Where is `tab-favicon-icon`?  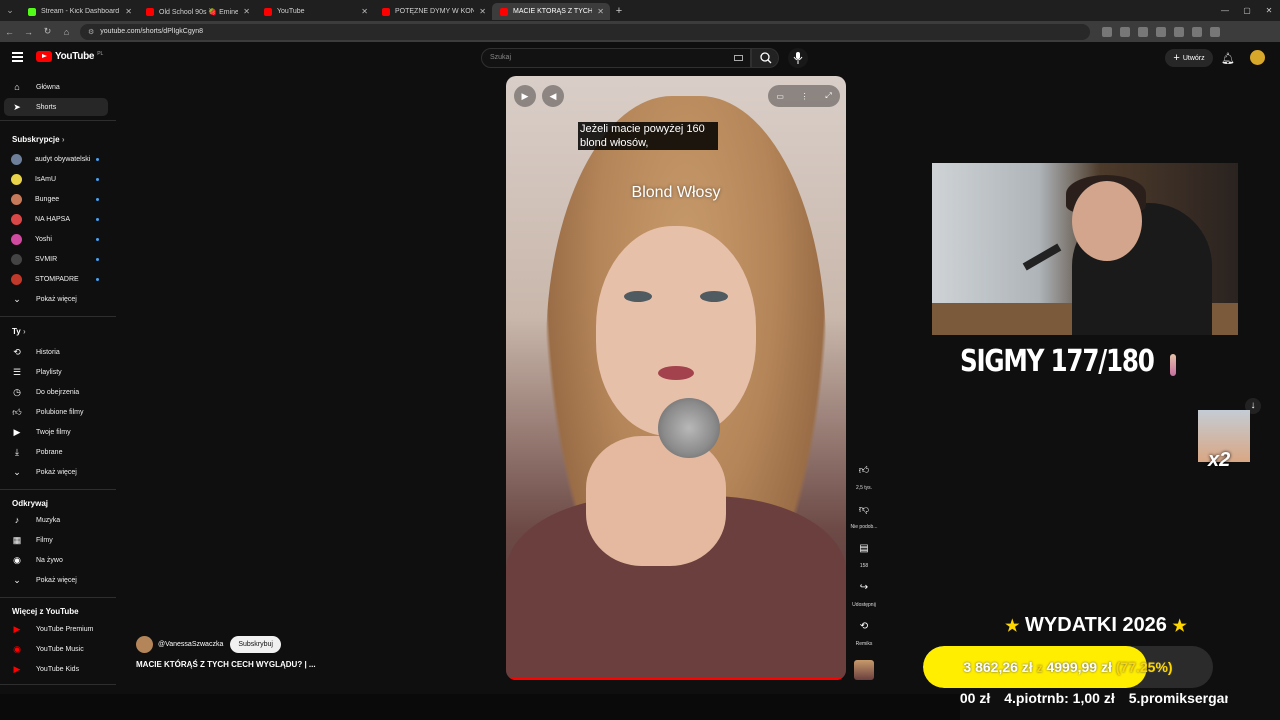 tab-favicon-icon is located at coordinates (386, 11).